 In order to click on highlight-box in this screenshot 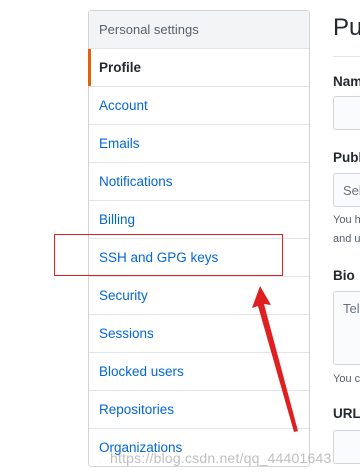, I will do `click(168, 255)`.